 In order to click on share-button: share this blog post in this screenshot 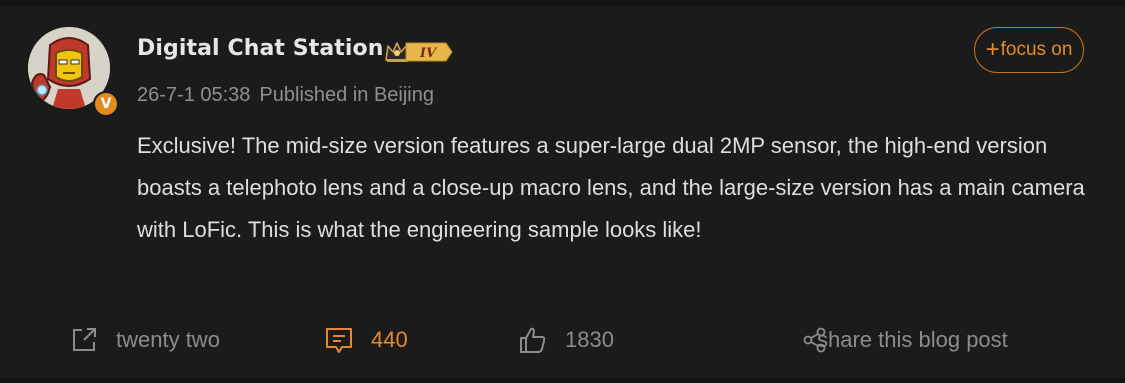, I will do `click(905, 340)`.